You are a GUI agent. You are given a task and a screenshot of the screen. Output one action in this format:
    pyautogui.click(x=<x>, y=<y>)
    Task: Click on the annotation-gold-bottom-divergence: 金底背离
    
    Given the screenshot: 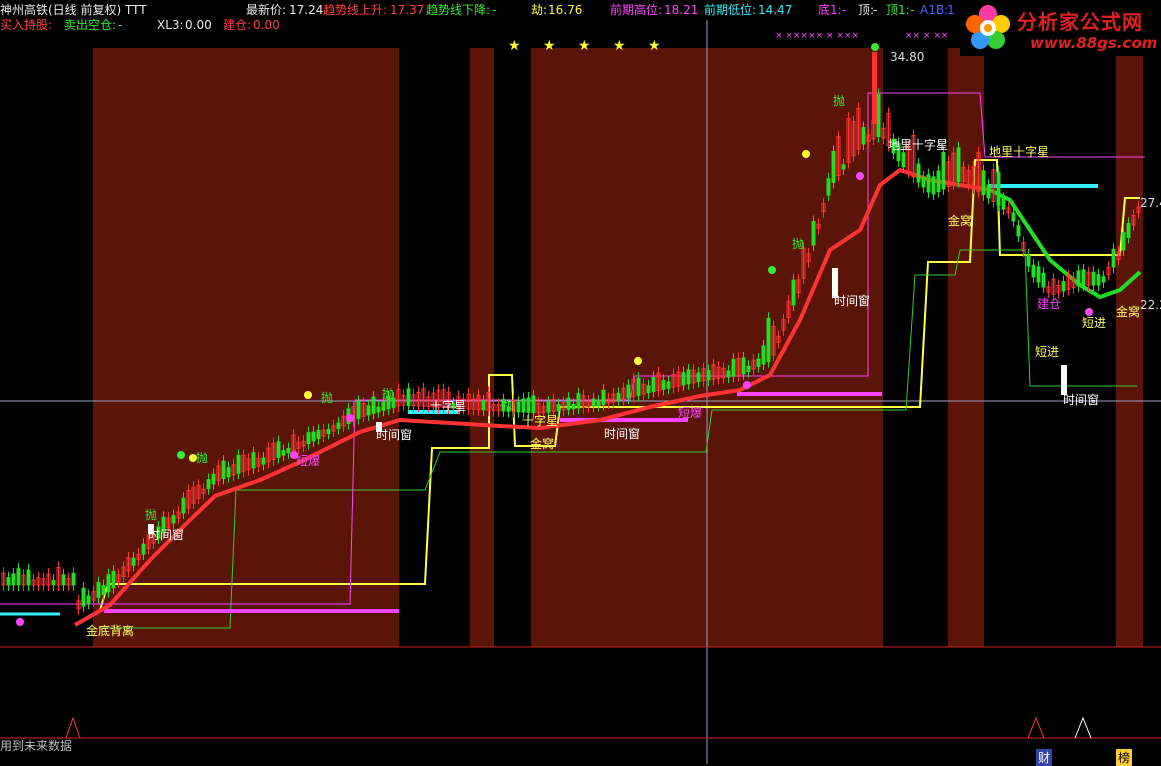 What is the action you would take?
    pyautogui.click(x=110, y=631)
    